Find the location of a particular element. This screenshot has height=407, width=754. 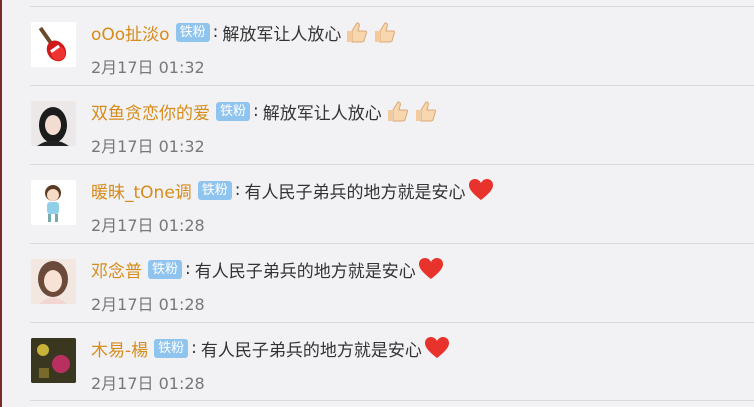

username-link: 双鱼贪恋你的爱 is located at coordinates (150, 111).